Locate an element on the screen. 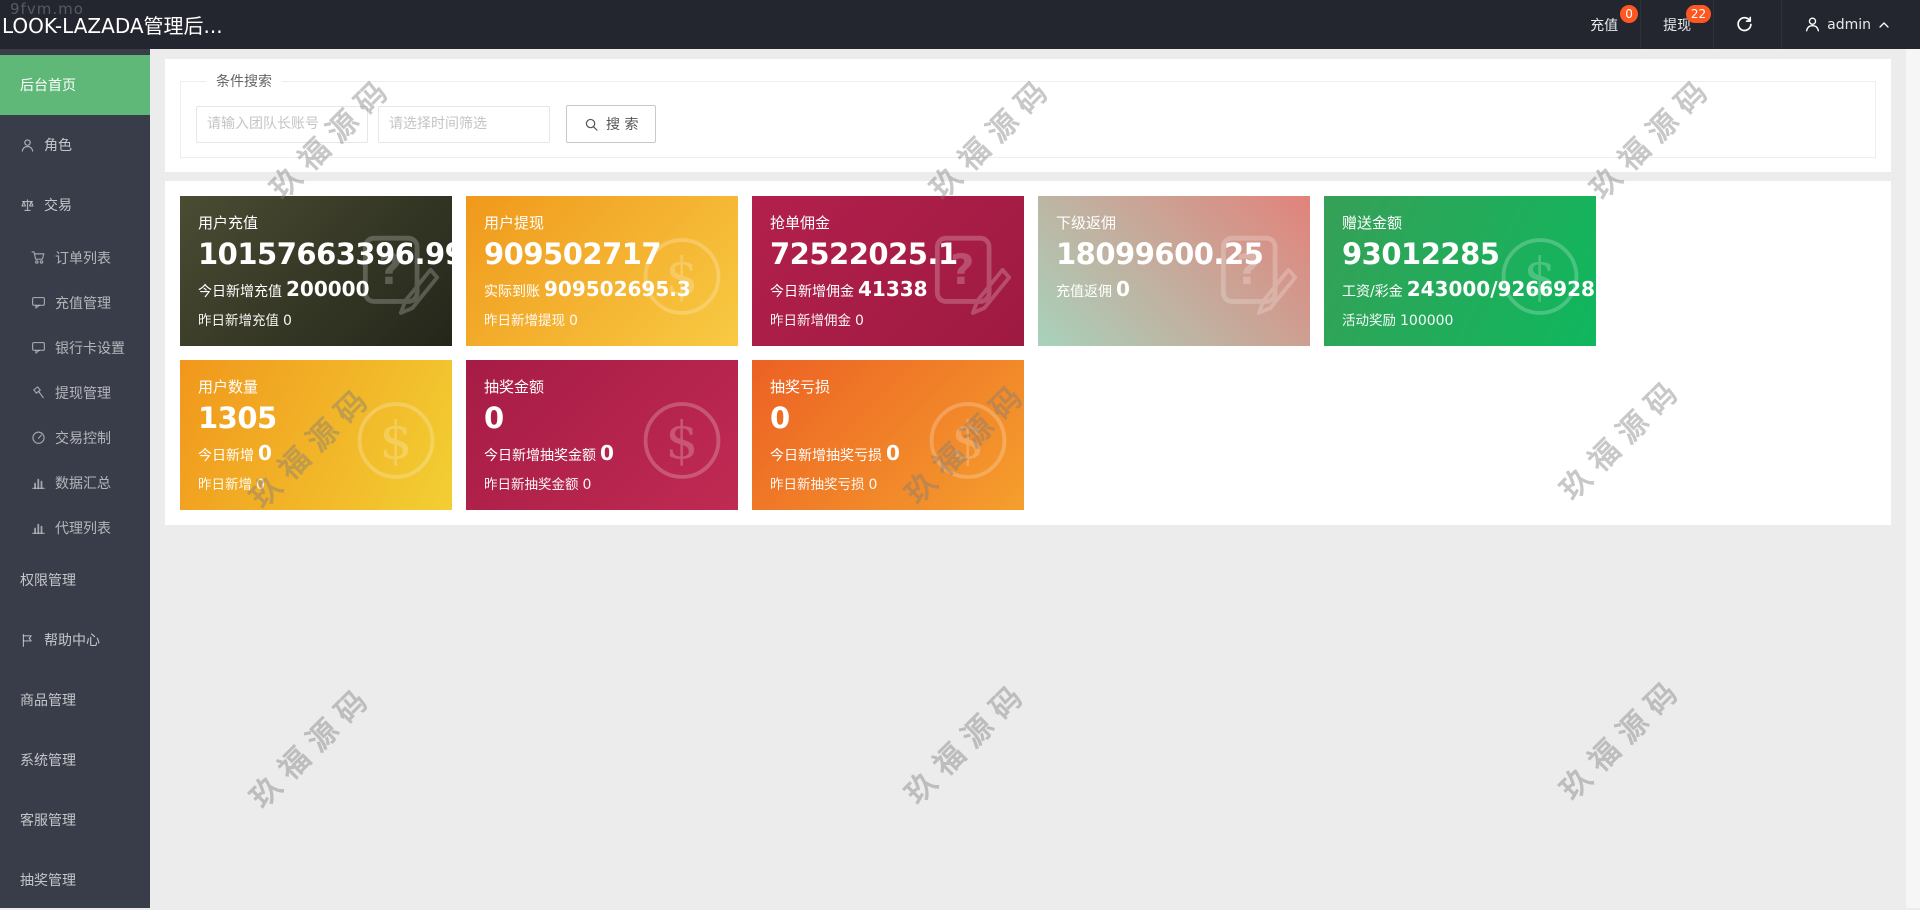 Image resolution: width=1920 pixels, height=910 pixels. search-panel: 条件搜索 搜 索 is located at coordinates (1028, 115).